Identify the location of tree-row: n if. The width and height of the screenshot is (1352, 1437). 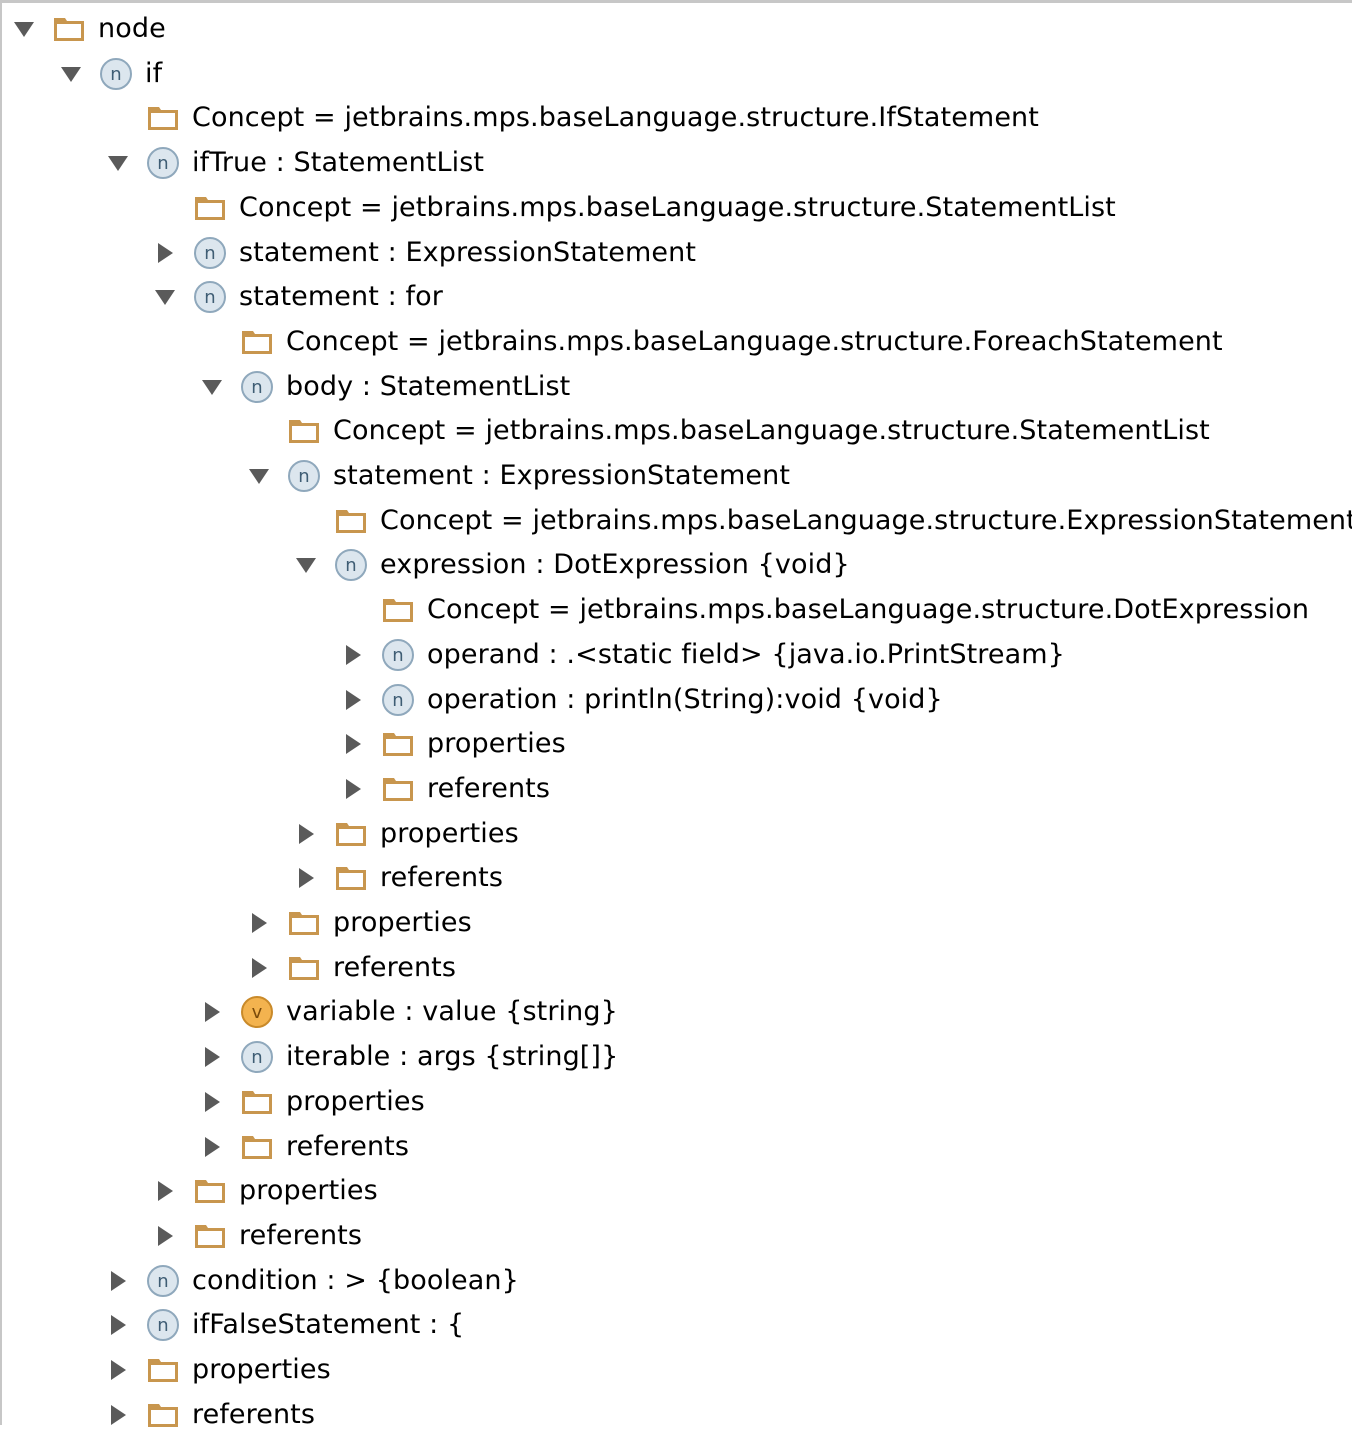
(108, 74).